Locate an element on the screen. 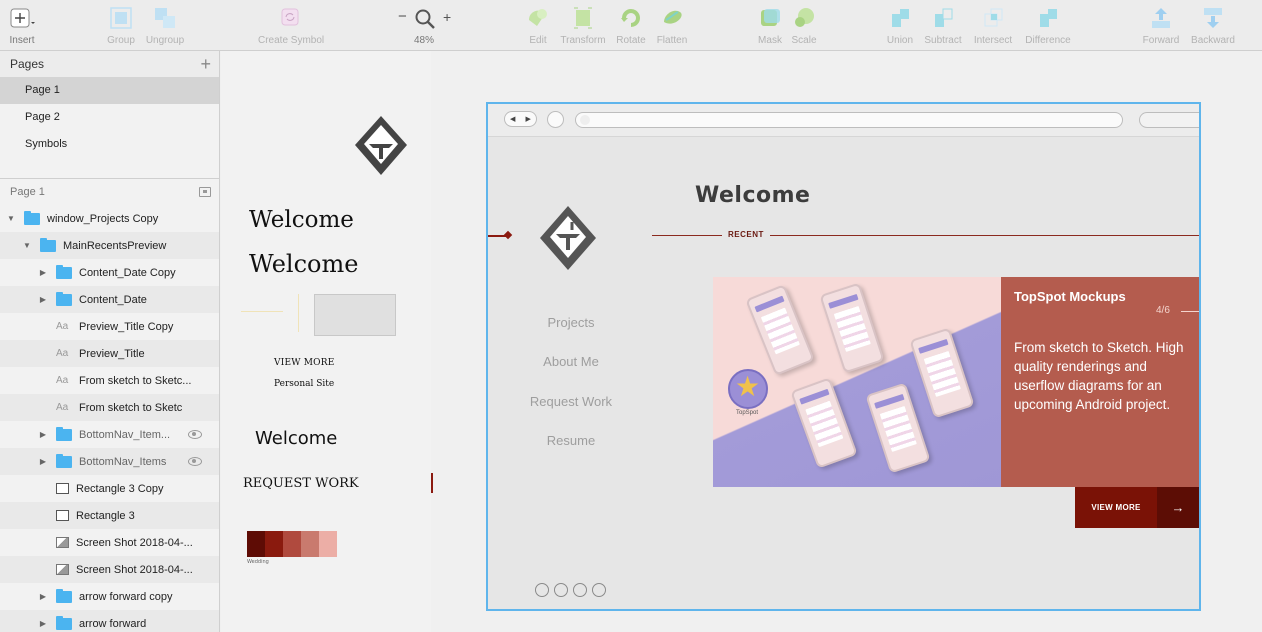 The height and width of the screenshot is (632, 1262). layer-label: arrow forward is located at coordinates (113, 623).